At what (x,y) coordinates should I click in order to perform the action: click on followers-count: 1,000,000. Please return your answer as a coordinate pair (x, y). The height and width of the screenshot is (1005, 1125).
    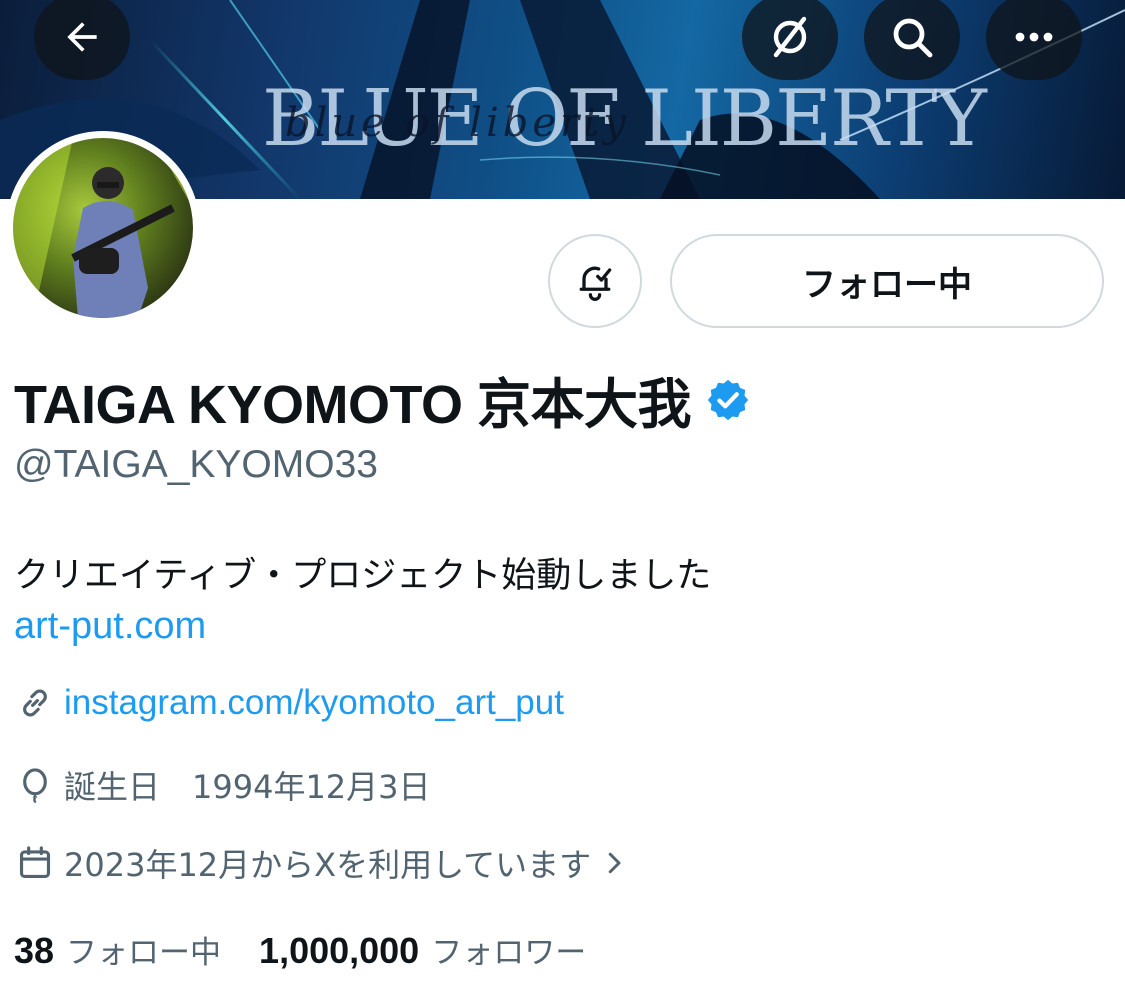
    Looking at the image, I should click on (339, 950).